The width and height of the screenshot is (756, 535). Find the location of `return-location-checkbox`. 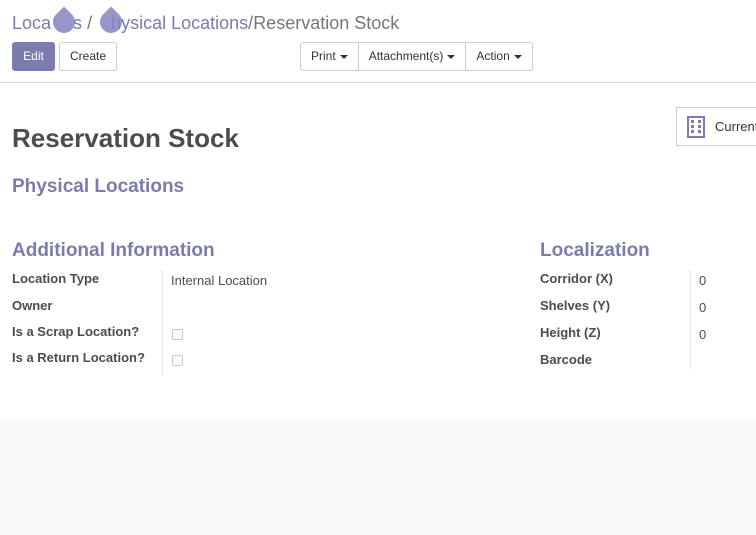

return-location-checkbox is located at coordinates (177, 360).